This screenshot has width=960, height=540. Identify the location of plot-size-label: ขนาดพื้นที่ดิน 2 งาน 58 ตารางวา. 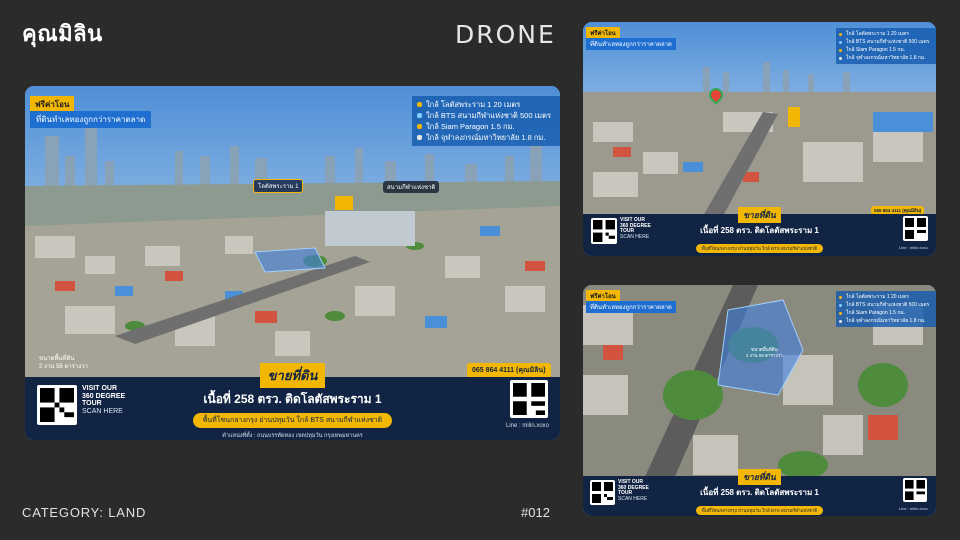
(764, 353).